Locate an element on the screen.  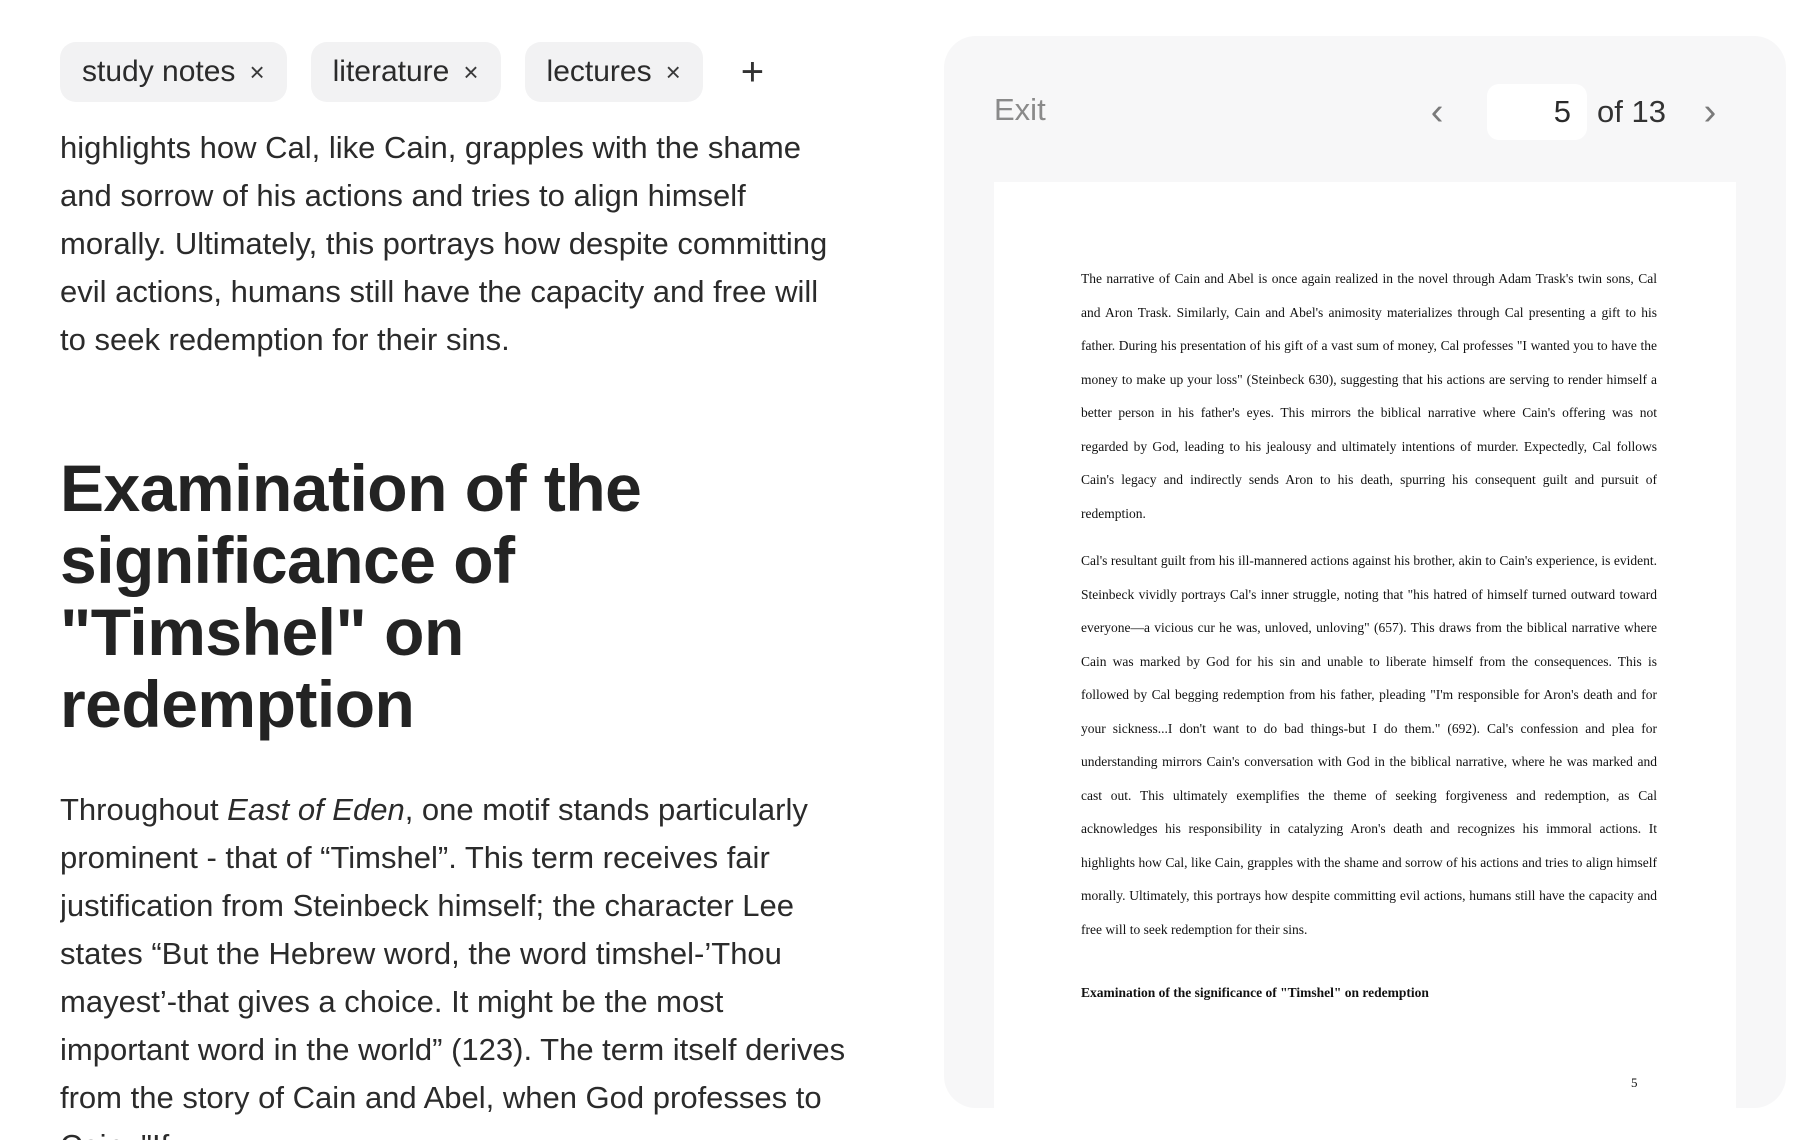
tag-study-notes: study notes × is located at coordinates (173, 72).